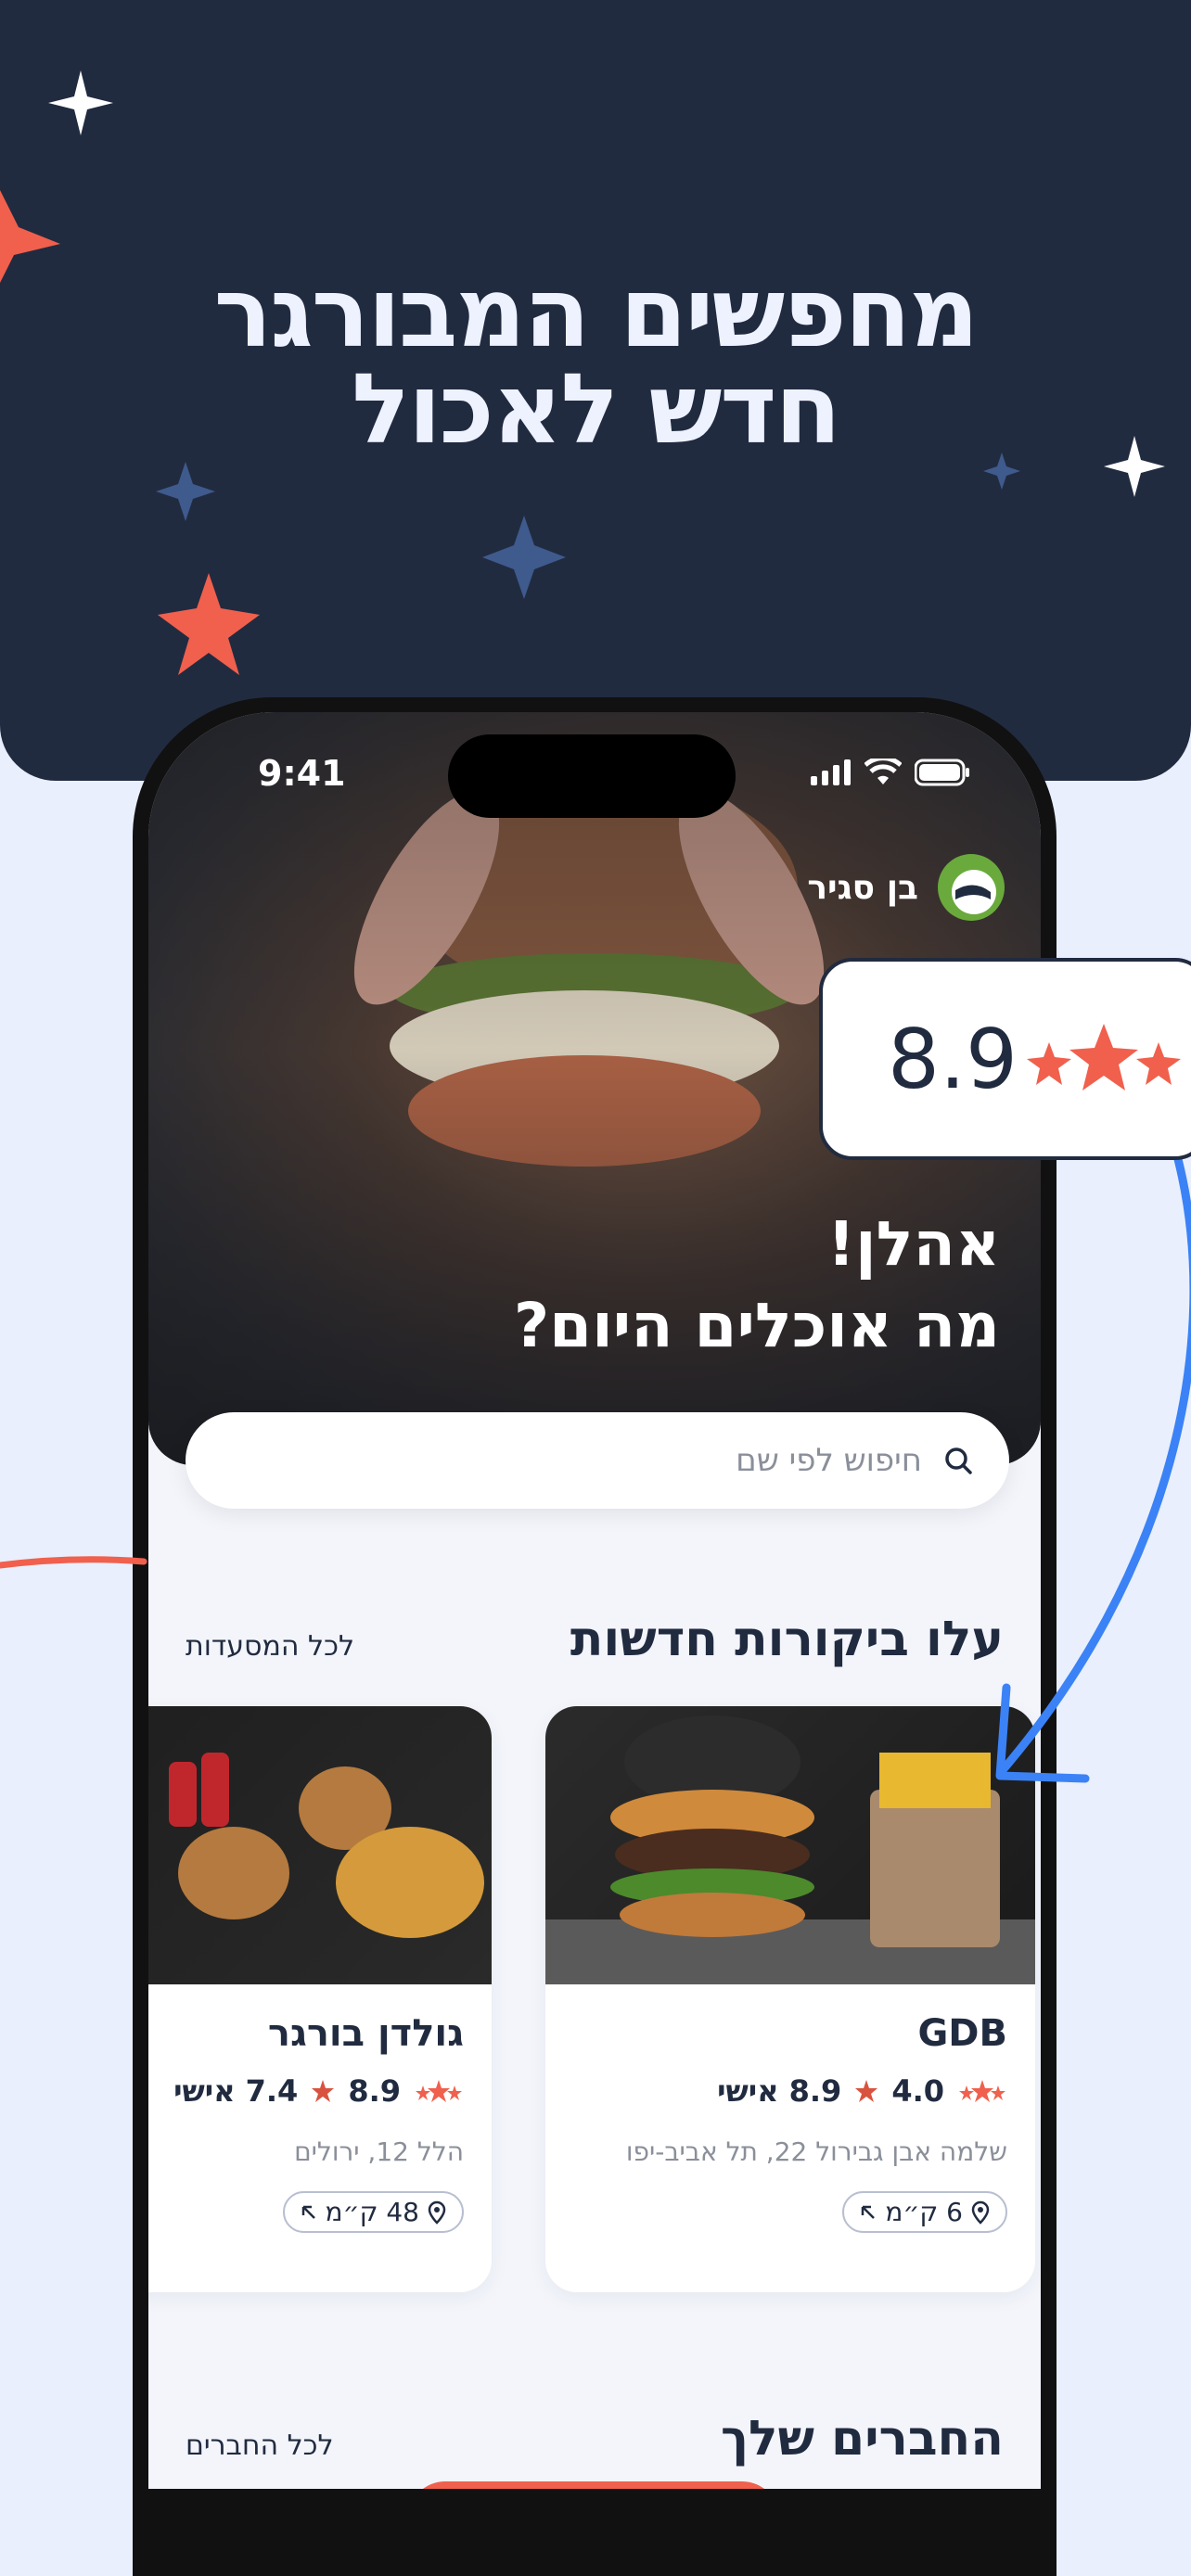 The width and height of the screenshot is (1191, 2576). I want to click on arrow-icon, so click(1093, 1471).